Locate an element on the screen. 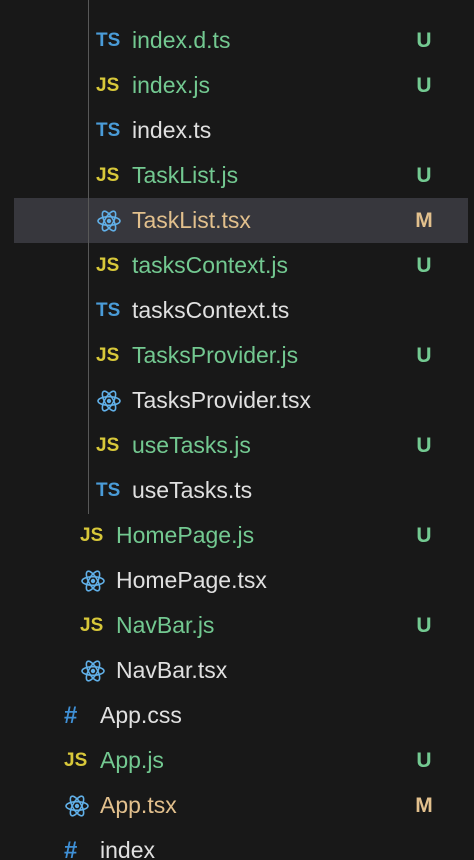 Image resolution: width=474 pixels, height=860 pixels. file-row: TS useTasks.ts is located at coordinates (237, 490).